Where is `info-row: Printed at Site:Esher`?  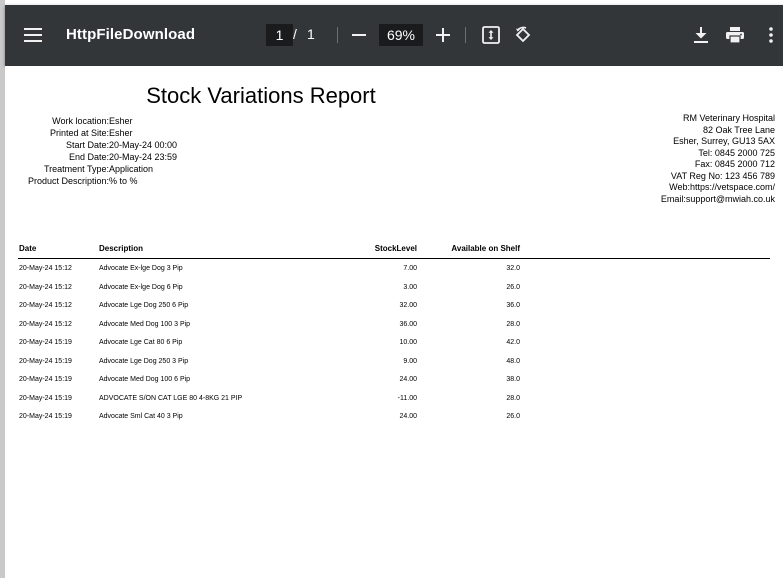
info-row: Printed at Site:Esher is located at coordinates (95, 133).